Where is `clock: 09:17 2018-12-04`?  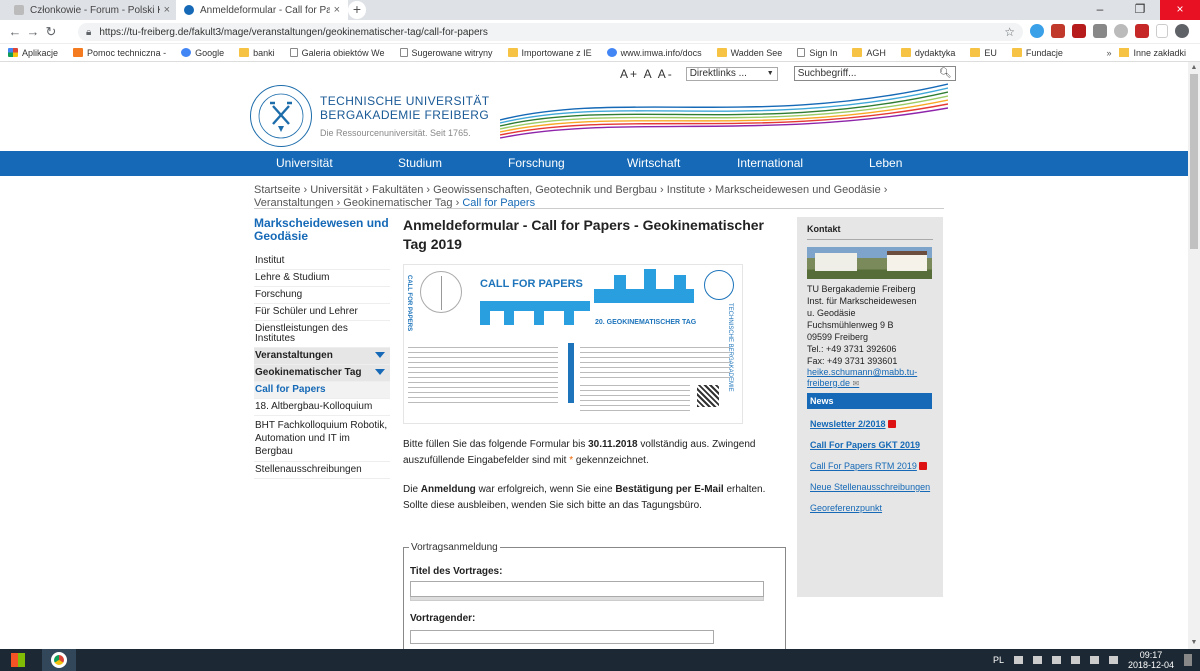
clock: 09:17 2018-12-04 is located at coordinates (1151, 660).